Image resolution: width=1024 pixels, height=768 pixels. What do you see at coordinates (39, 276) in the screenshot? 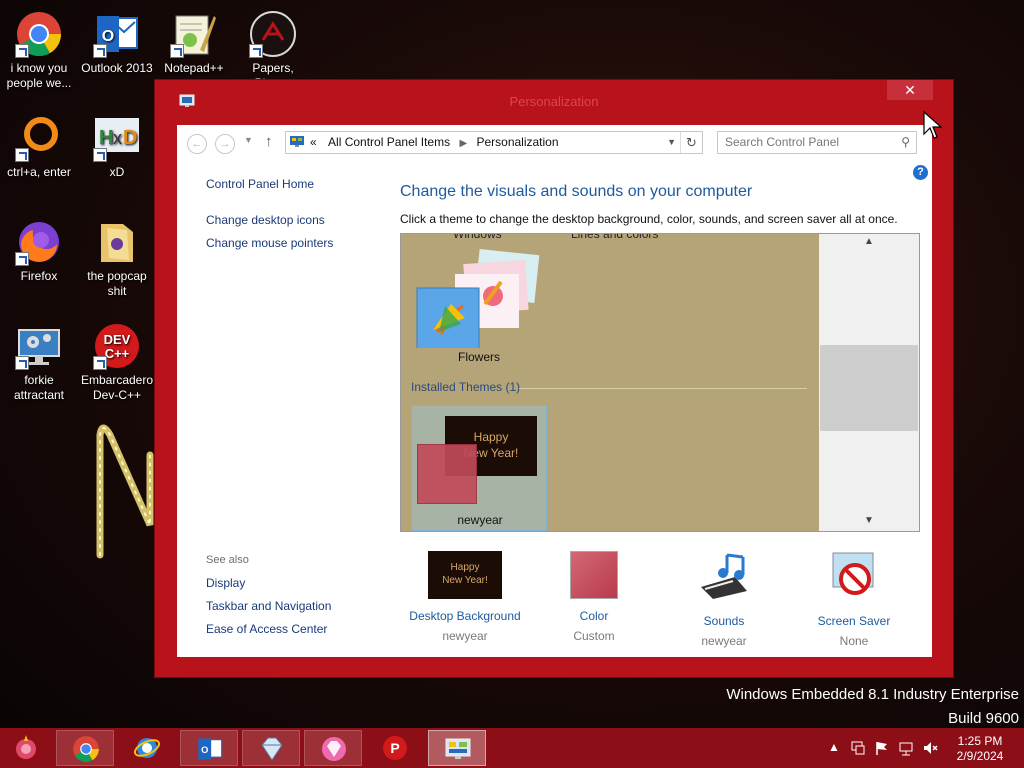
I see `desktop-icon-label: Firefox` at bounding box center [39, 276].